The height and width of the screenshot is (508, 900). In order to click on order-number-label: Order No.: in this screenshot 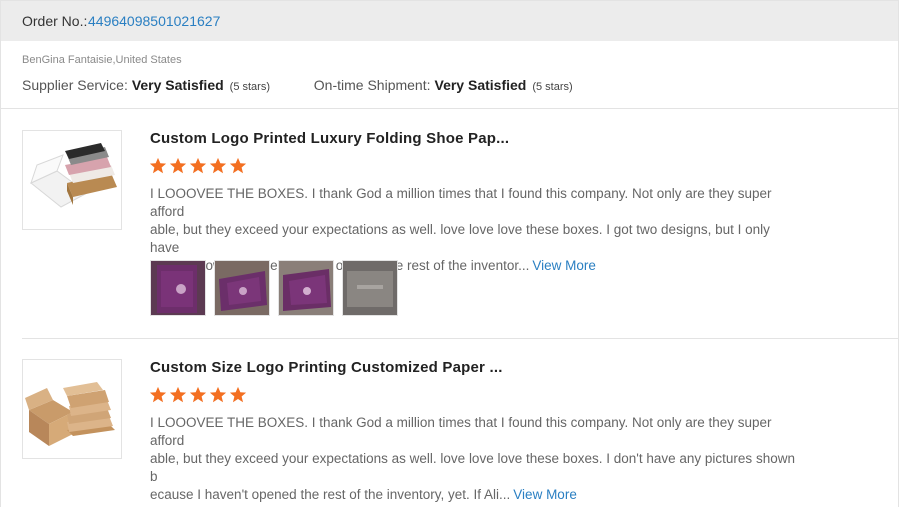, I will do `click(55, 21)`.